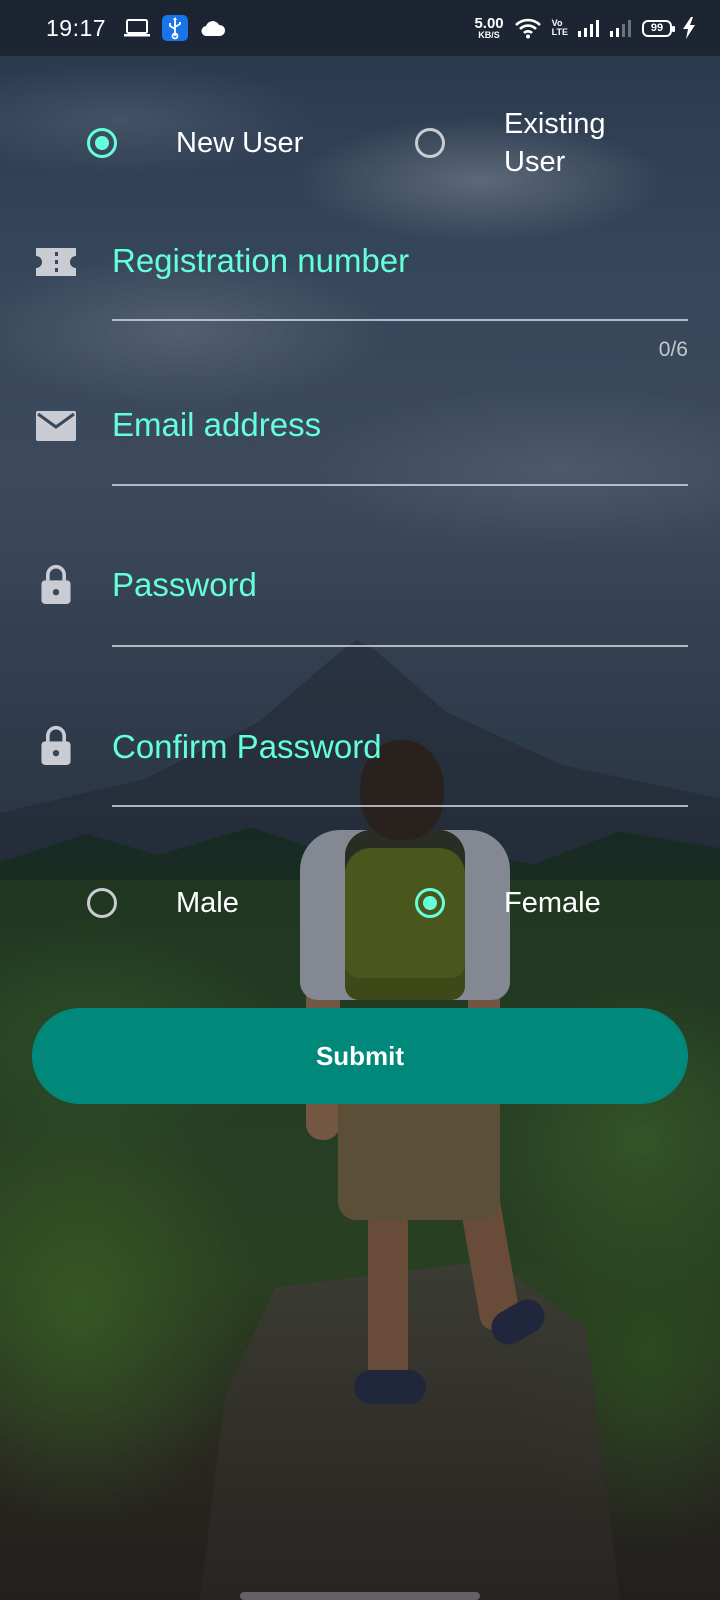  What do you see at coordinates (175, 28) in the screenshot?
I see `usb-icon` at bounding box center [175, 28].